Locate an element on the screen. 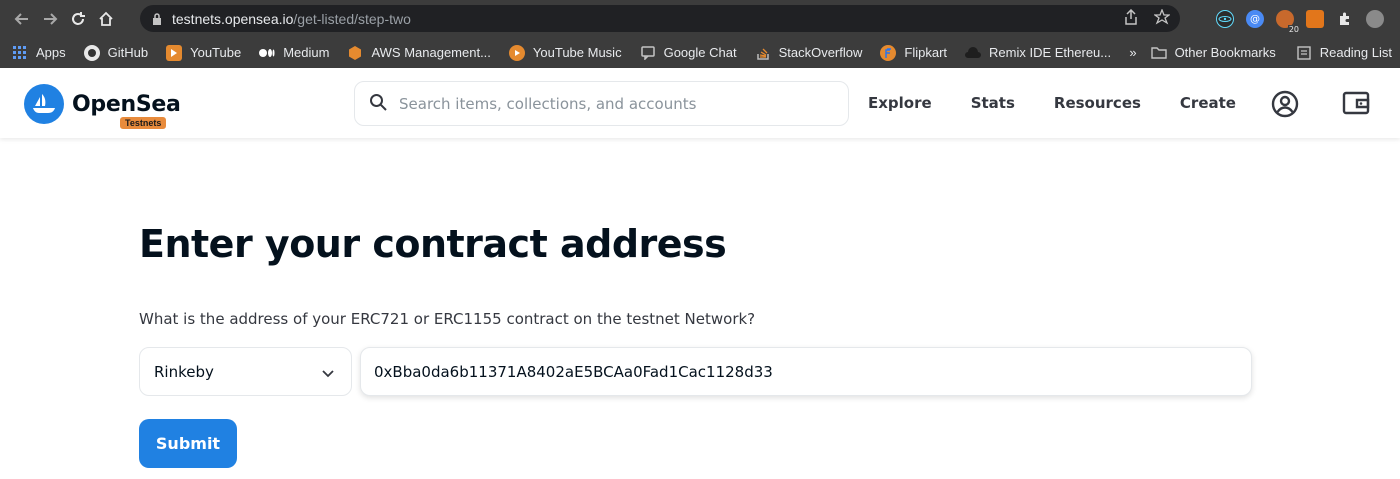 Image resolution: width=1400 pixels, height=479 pixels. profile-avatar-icon is located at coordinates (1375, 19).